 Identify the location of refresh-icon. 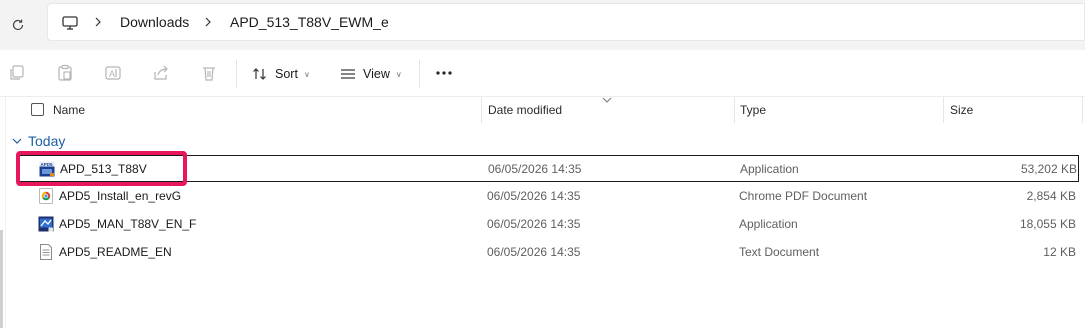
(18, 25).